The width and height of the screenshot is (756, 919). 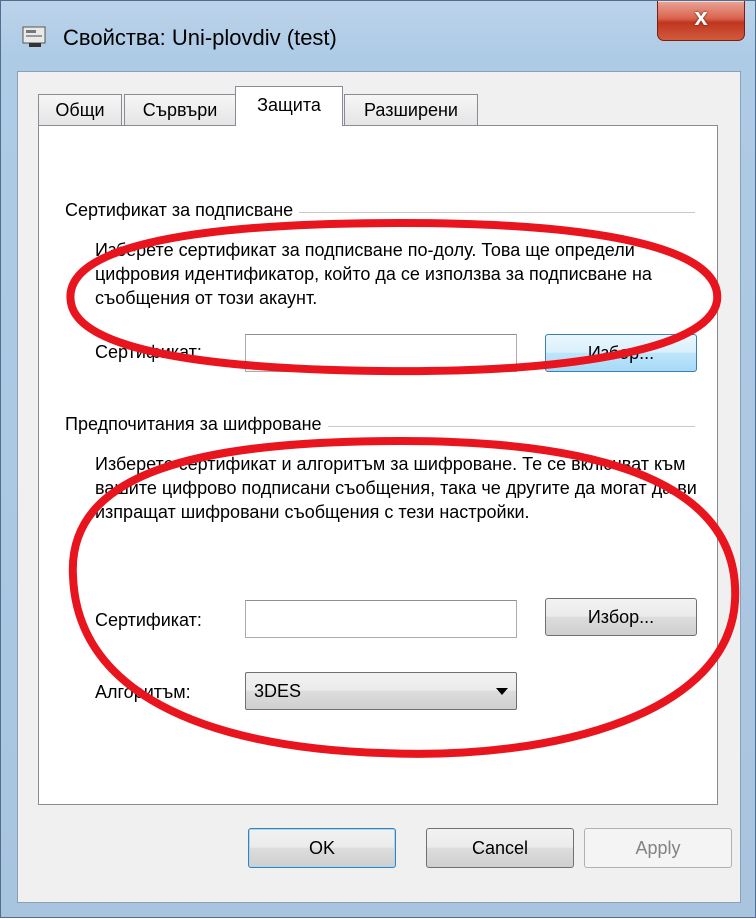 What do you see at coordinates (143, 692) in the screenshot?
I see `algorithm-label: Алгоритъм:` at bounding box center [143, 692].